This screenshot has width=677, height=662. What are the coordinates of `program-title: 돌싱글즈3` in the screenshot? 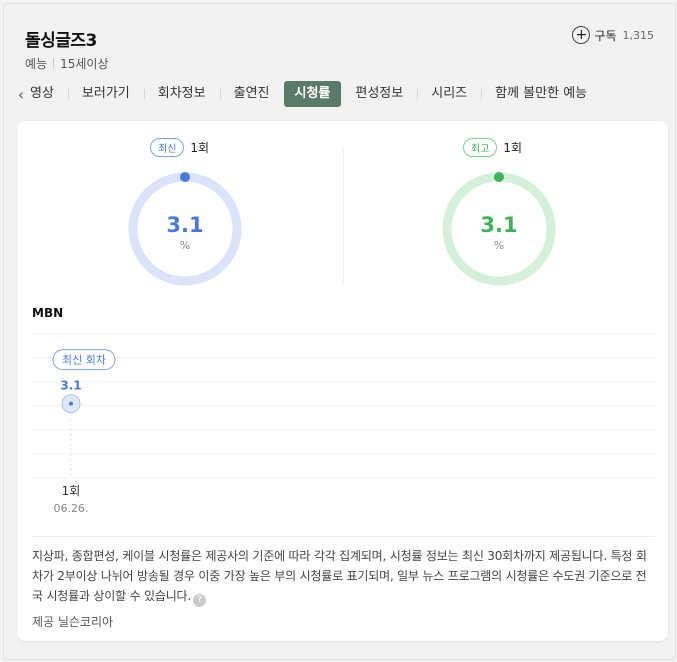 It's located at (61, 38).